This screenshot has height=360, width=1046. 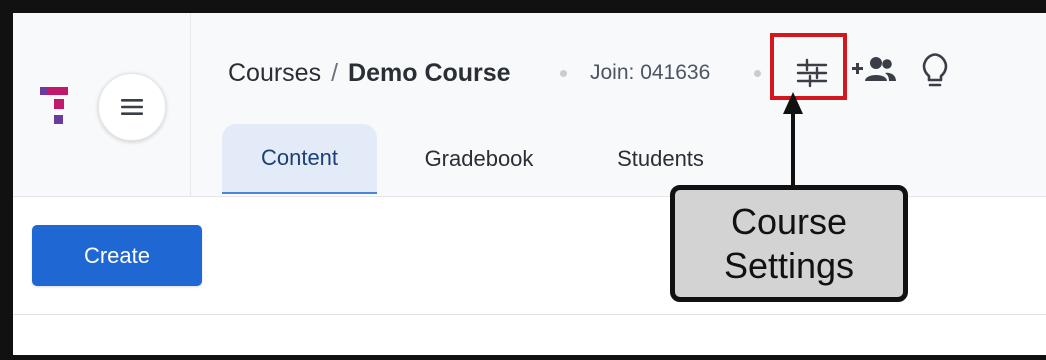 I want to click on settings-highlight-box, so click(x=808, y=66).